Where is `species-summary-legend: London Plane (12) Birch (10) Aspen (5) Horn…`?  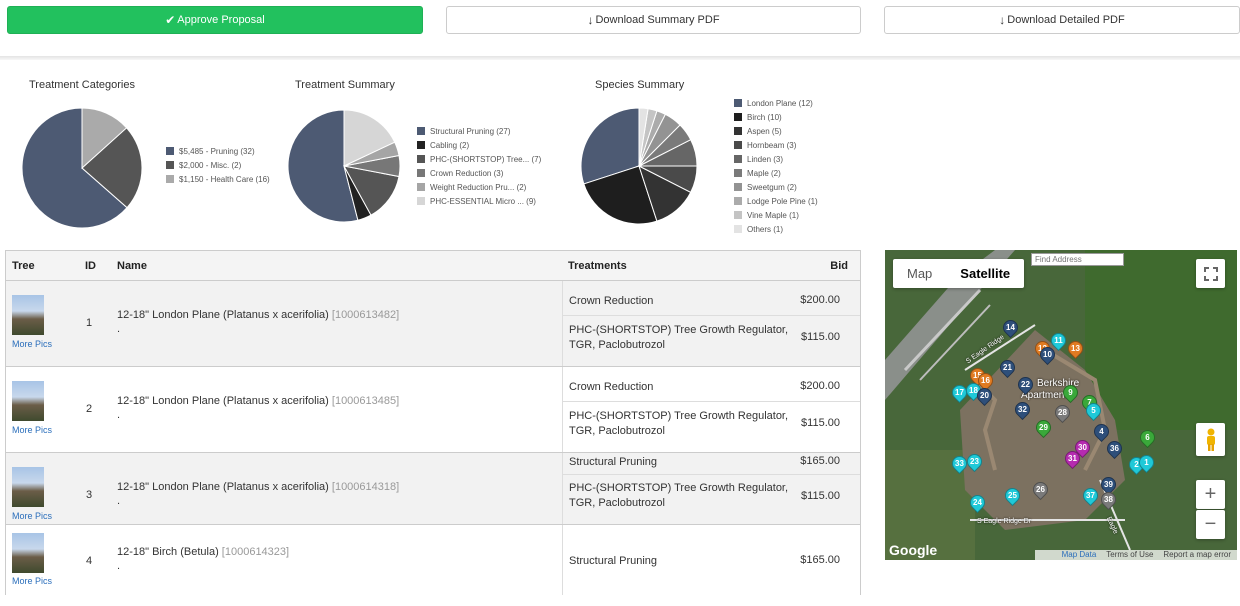
species-summary-legend: London Plane (12) Birch (10) Aspen (5) Horn… is located at coordinates (776, 166).